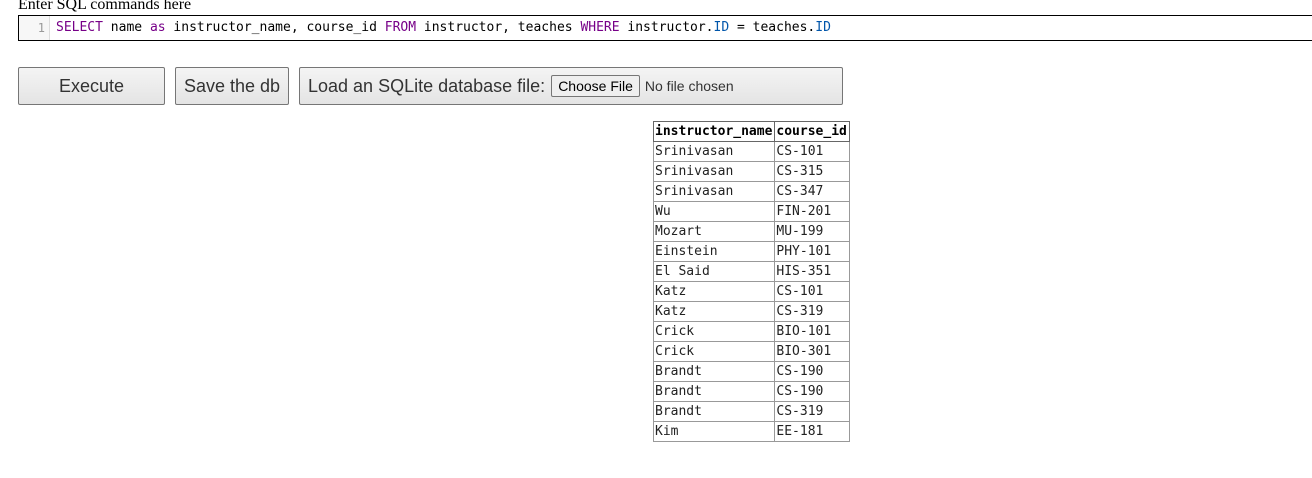 This screenshot has height=478, width=1312. I want to click on table-row: El Said HIS-351, so click(751, 271).